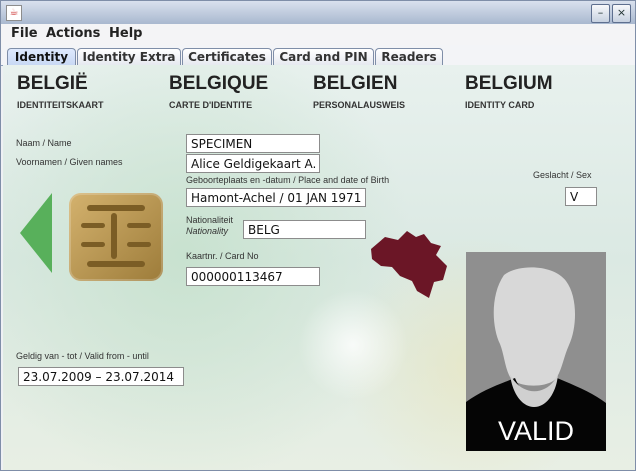 The width and height of the screenshot is (636, 471). Describe the element at coordinates (24, 33) in the screenshot. I see `menu-file: File` at that location.